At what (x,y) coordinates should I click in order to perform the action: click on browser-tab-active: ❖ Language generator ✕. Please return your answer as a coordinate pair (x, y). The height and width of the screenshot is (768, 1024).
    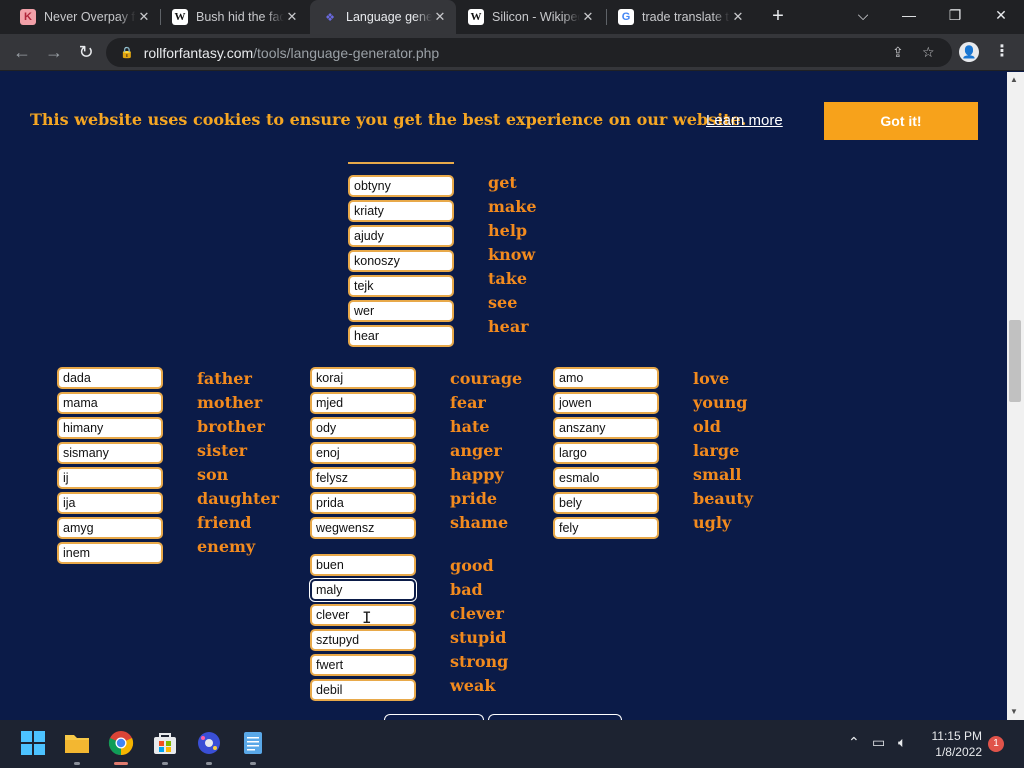
    Looking at the image, I should click on (383, 17).